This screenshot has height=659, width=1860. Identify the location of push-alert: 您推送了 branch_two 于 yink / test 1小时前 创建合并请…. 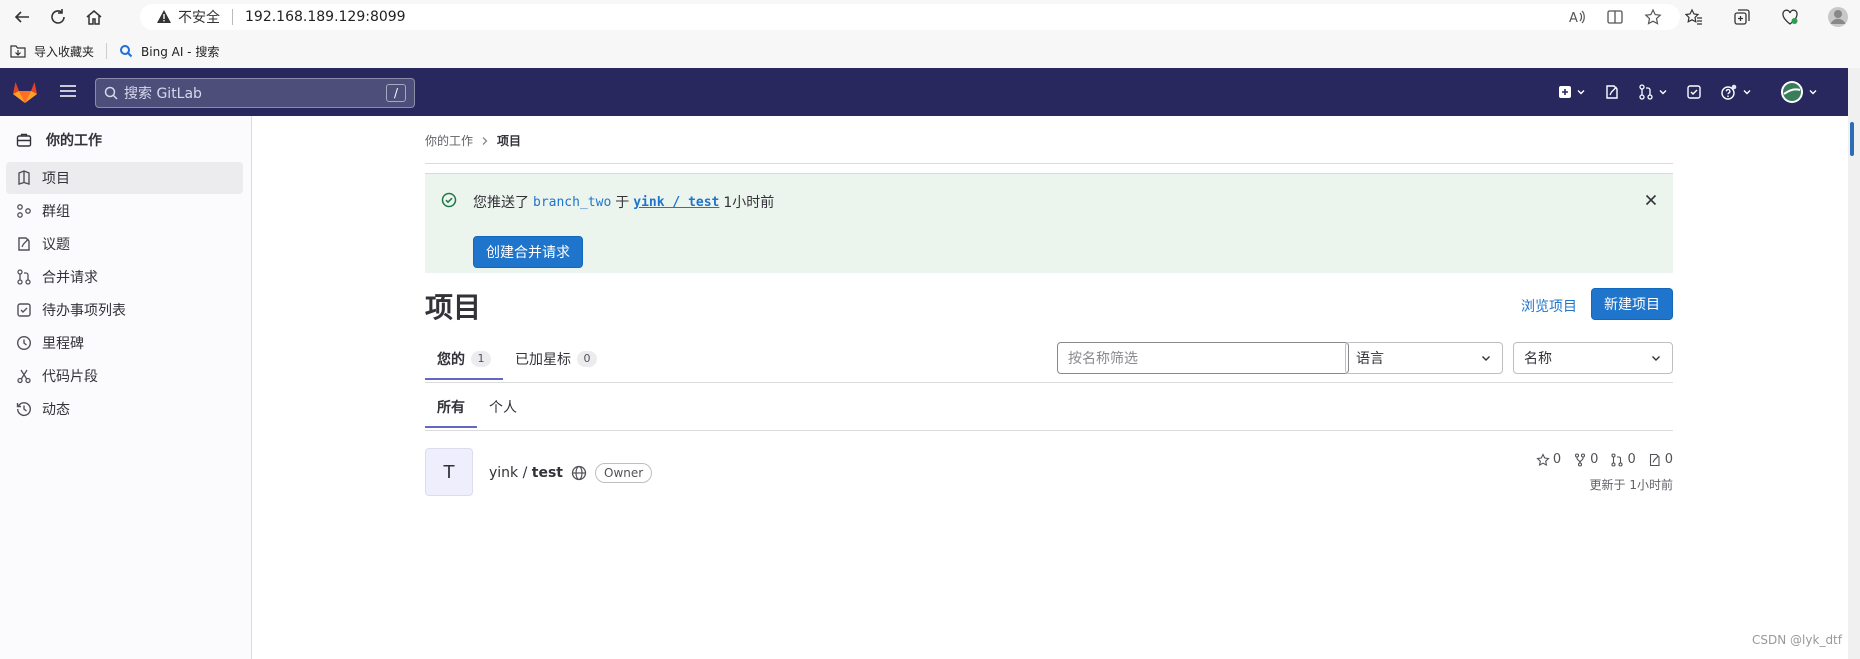
(1049, 223).